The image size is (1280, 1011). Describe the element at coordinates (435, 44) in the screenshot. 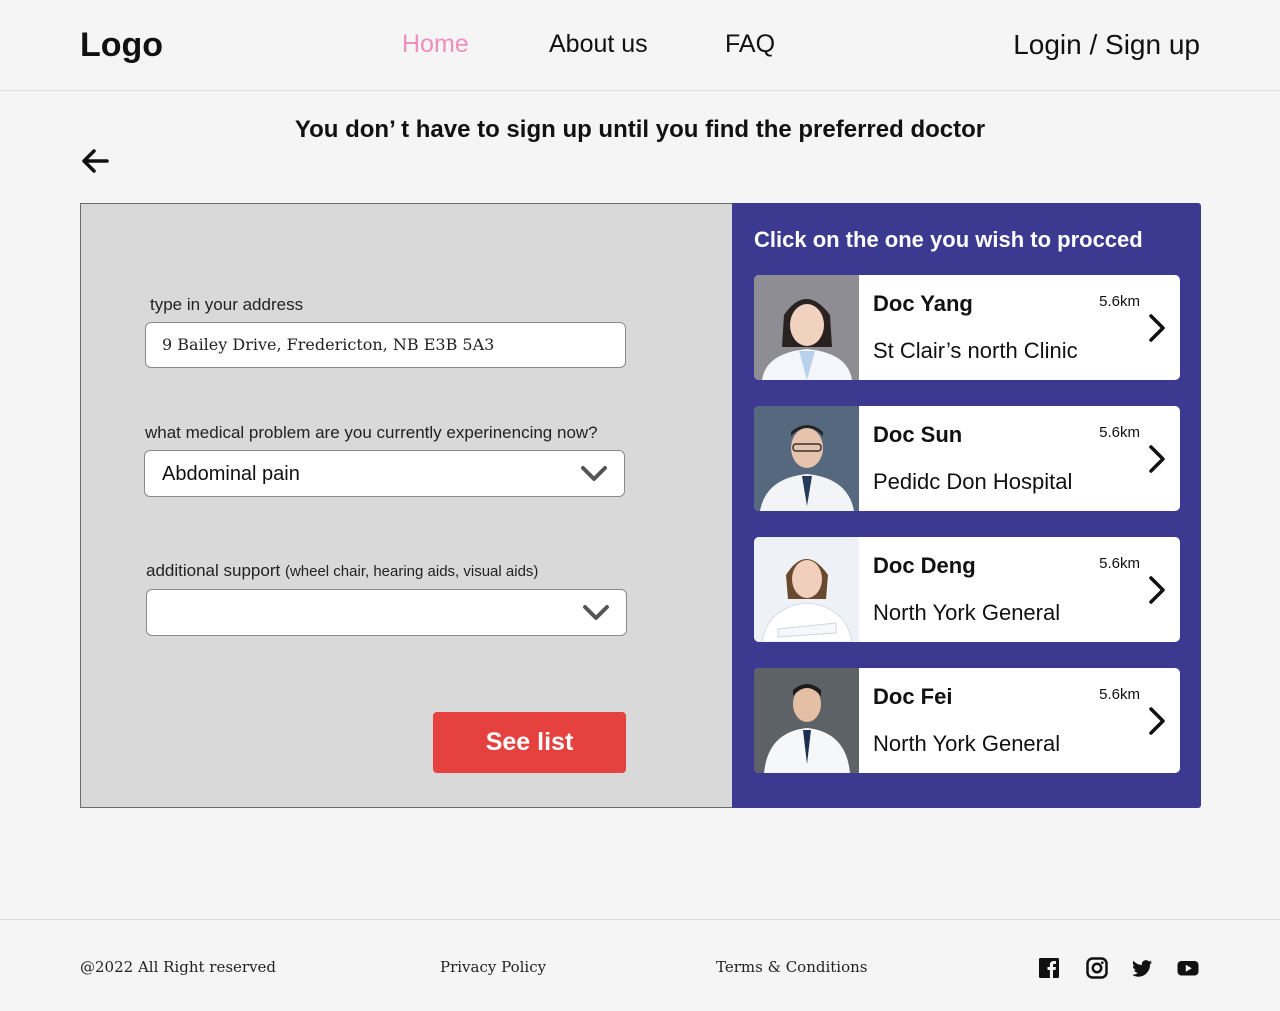

I see `nav-home: Home` at that location.